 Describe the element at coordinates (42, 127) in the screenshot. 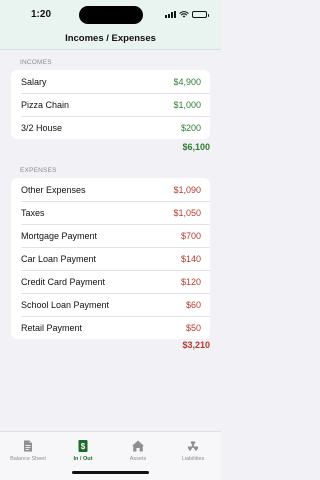

I see `income-name: 3/2 House` at that location.